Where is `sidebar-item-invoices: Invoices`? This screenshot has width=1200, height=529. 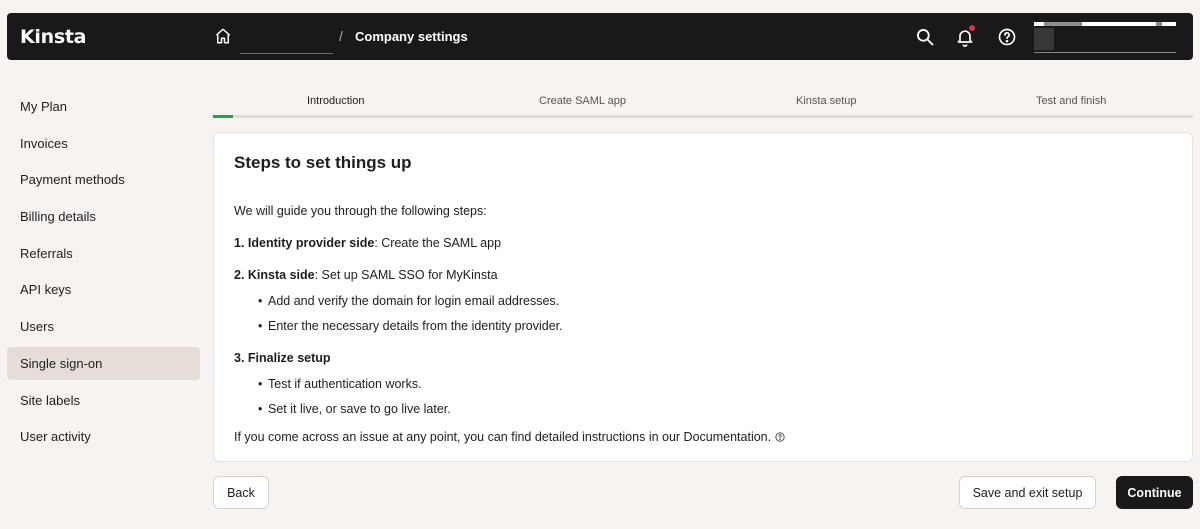 sidebar-item-invoices: Invoices is located at coordinates (103, 143).